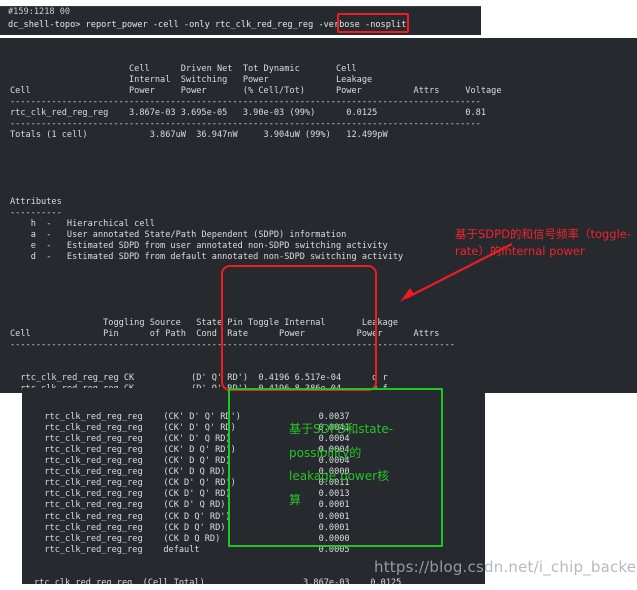  What do you see at coordinates (341, 464) in the screenshot?
I see `annotation-leakage-power: 基于SDPD和state-possibility的leakage power核算` at bounding box center [341, 464].